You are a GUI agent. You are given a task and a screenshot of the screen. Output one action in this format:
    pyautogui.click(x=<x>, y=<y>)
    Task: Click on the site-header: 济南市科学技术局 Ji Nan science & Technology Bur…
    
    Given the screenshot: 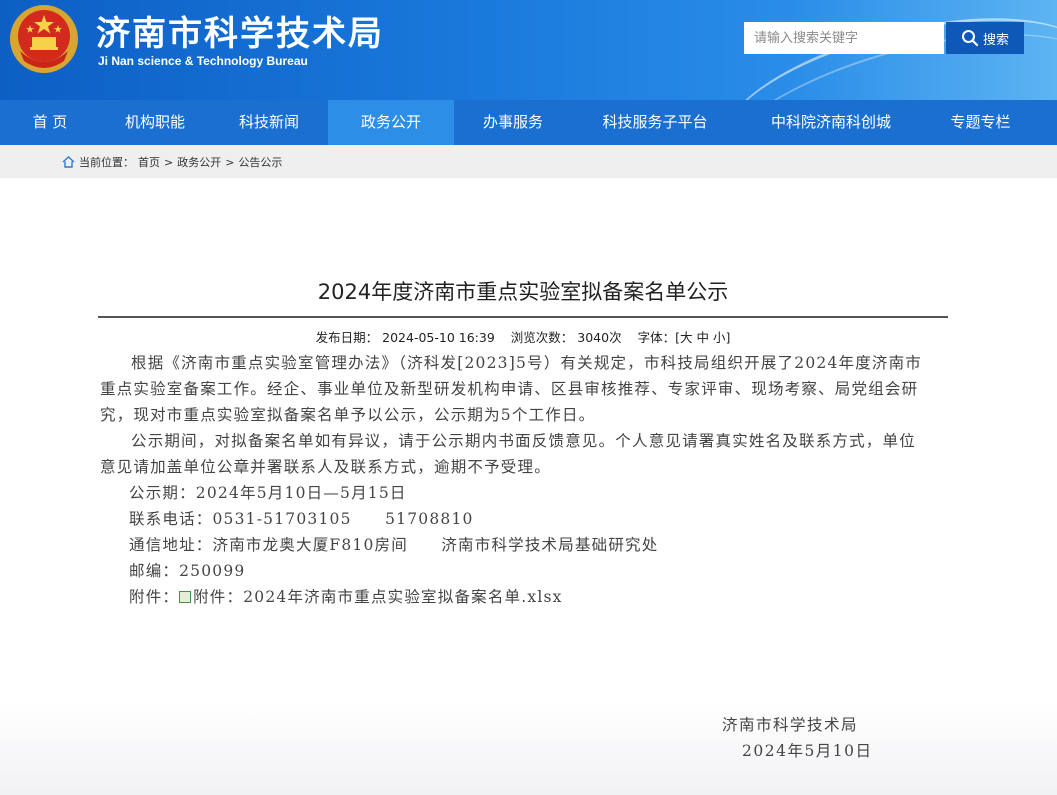 What is the action you would take?
    pyautogui.click(x=528, y=50)
    